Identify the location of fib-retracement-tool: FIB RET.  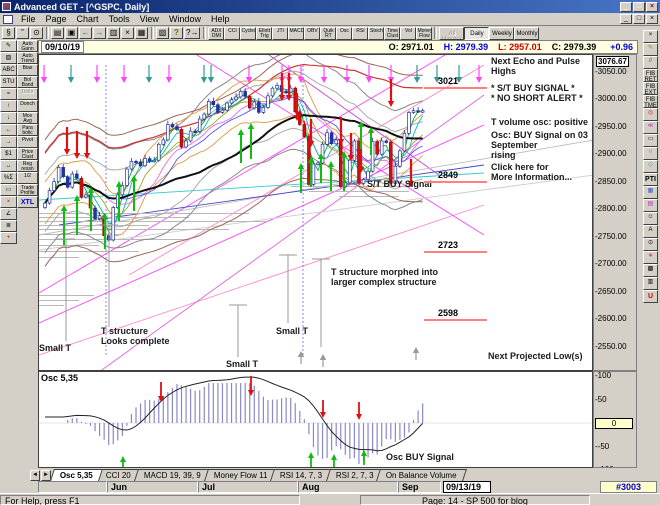
(650, 75).